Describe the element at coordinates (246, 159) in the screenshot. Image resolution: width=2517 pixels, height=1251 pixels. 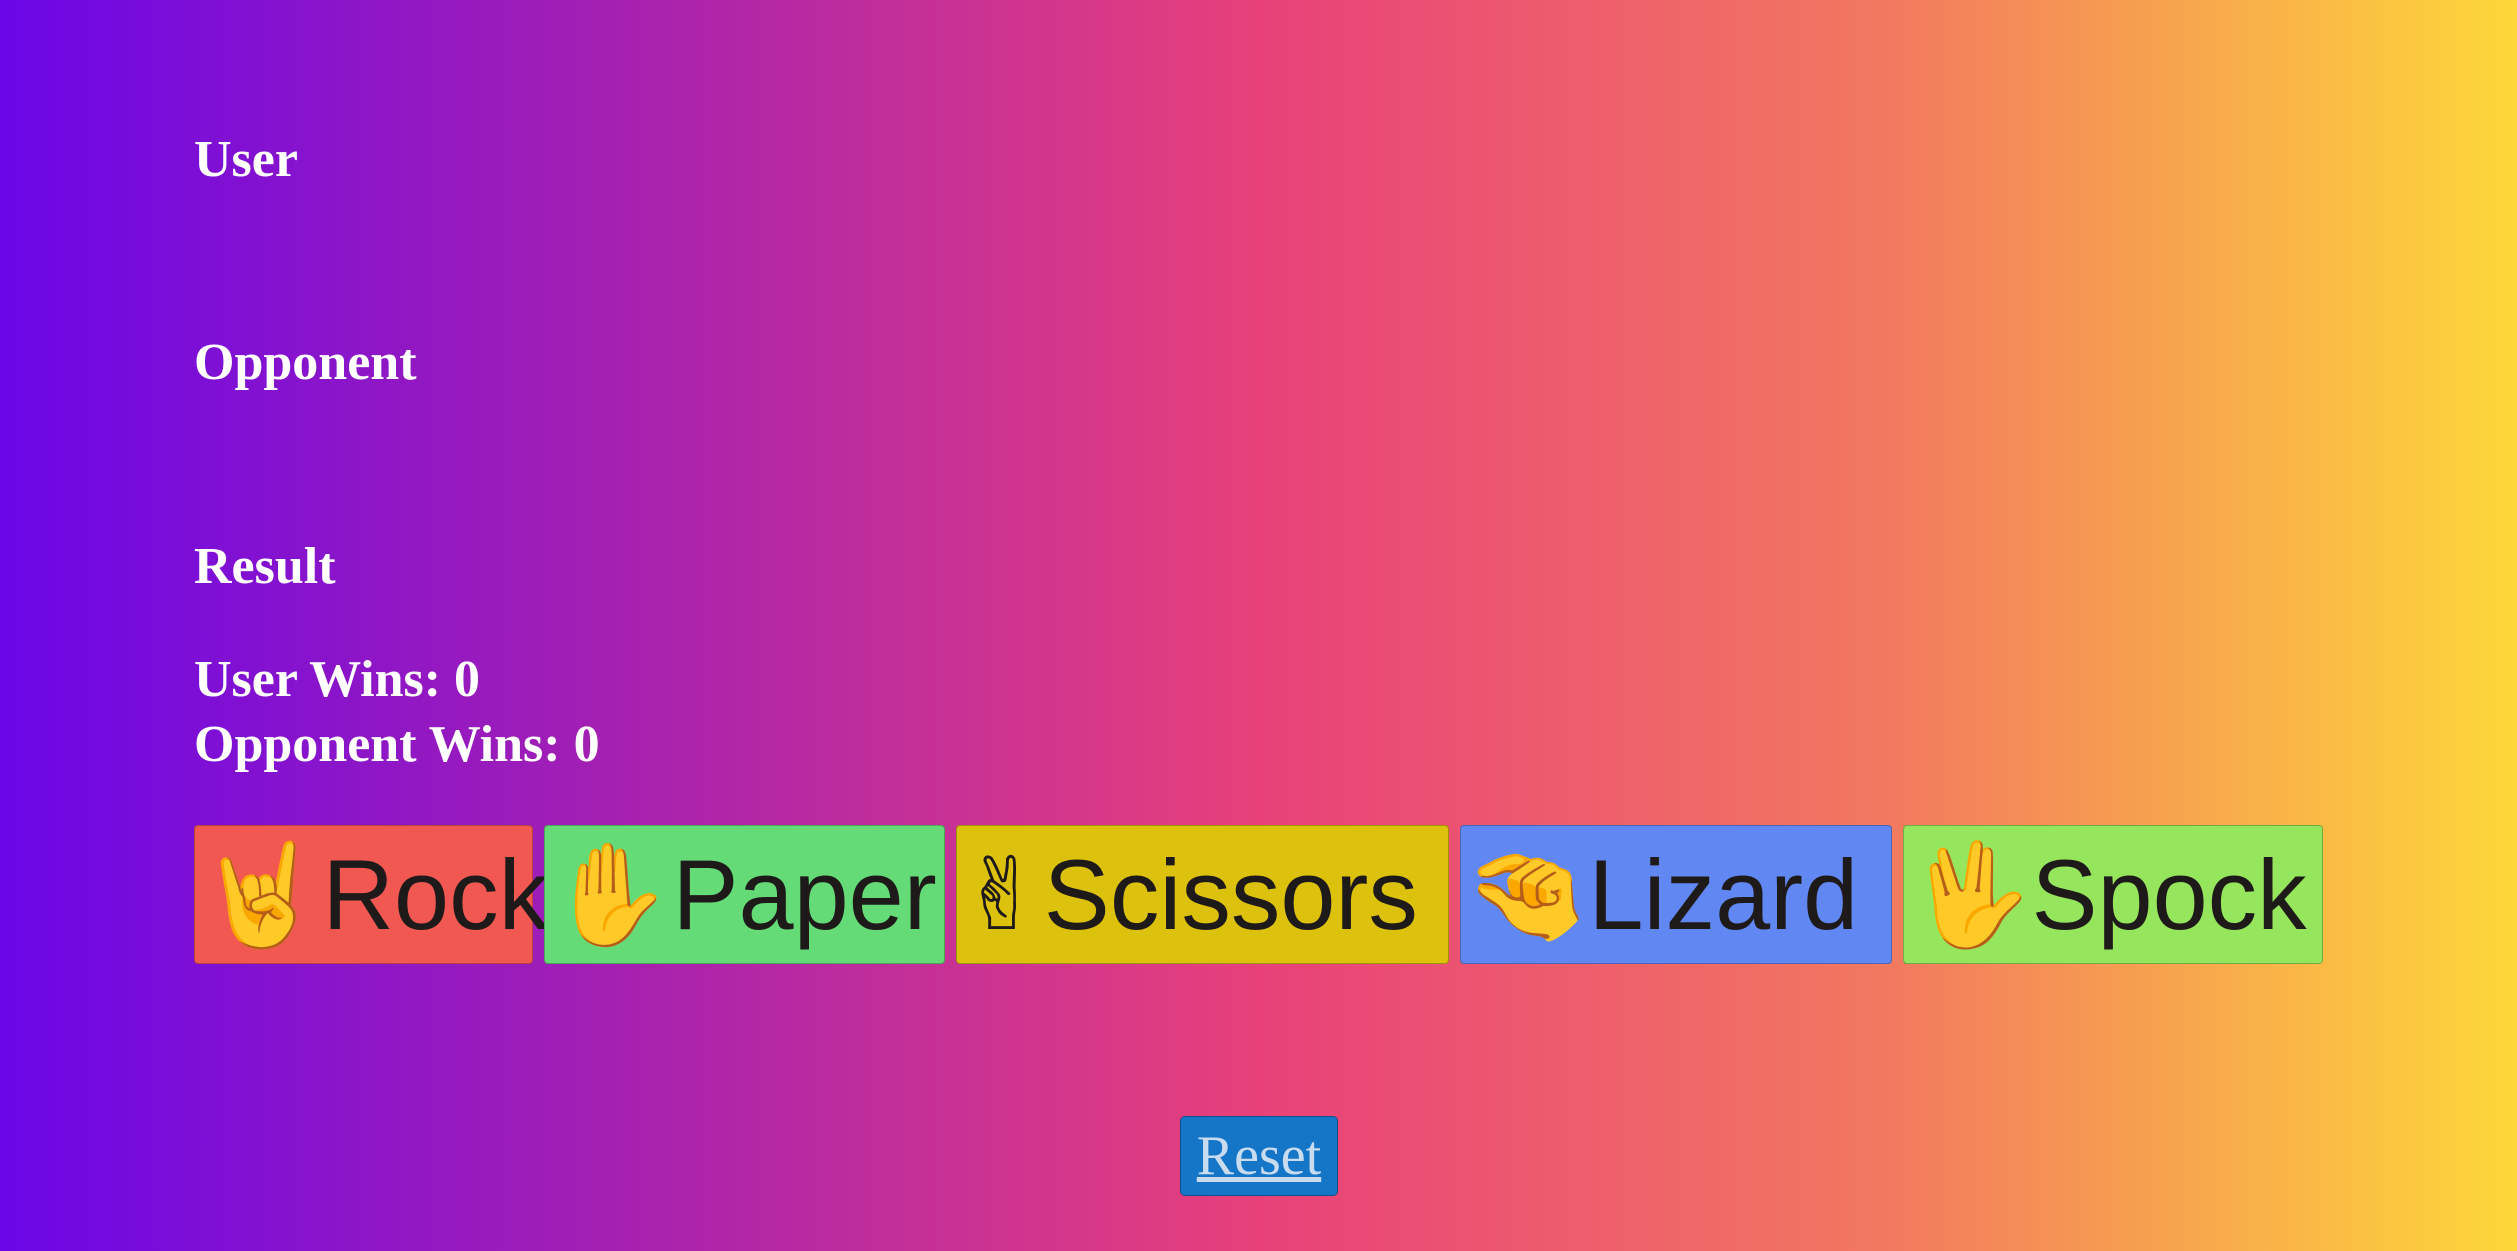
I see `user-label: User` at that location.